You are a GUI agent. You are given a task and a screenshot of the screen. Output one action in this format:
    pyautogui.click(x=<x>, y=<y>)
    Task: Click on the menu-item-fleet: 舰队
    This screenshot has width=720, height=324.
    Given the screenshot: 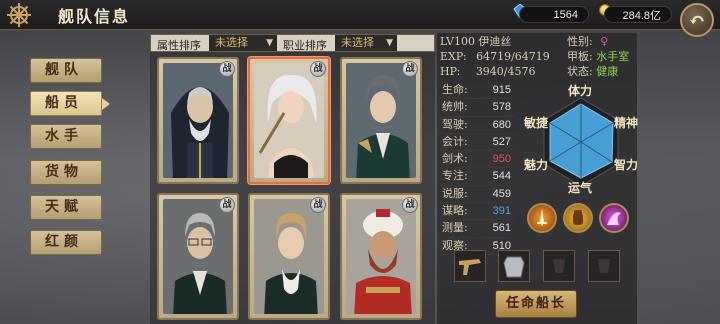 What is the action you would take?
    pyautogui.click(x=66, y=70)
    